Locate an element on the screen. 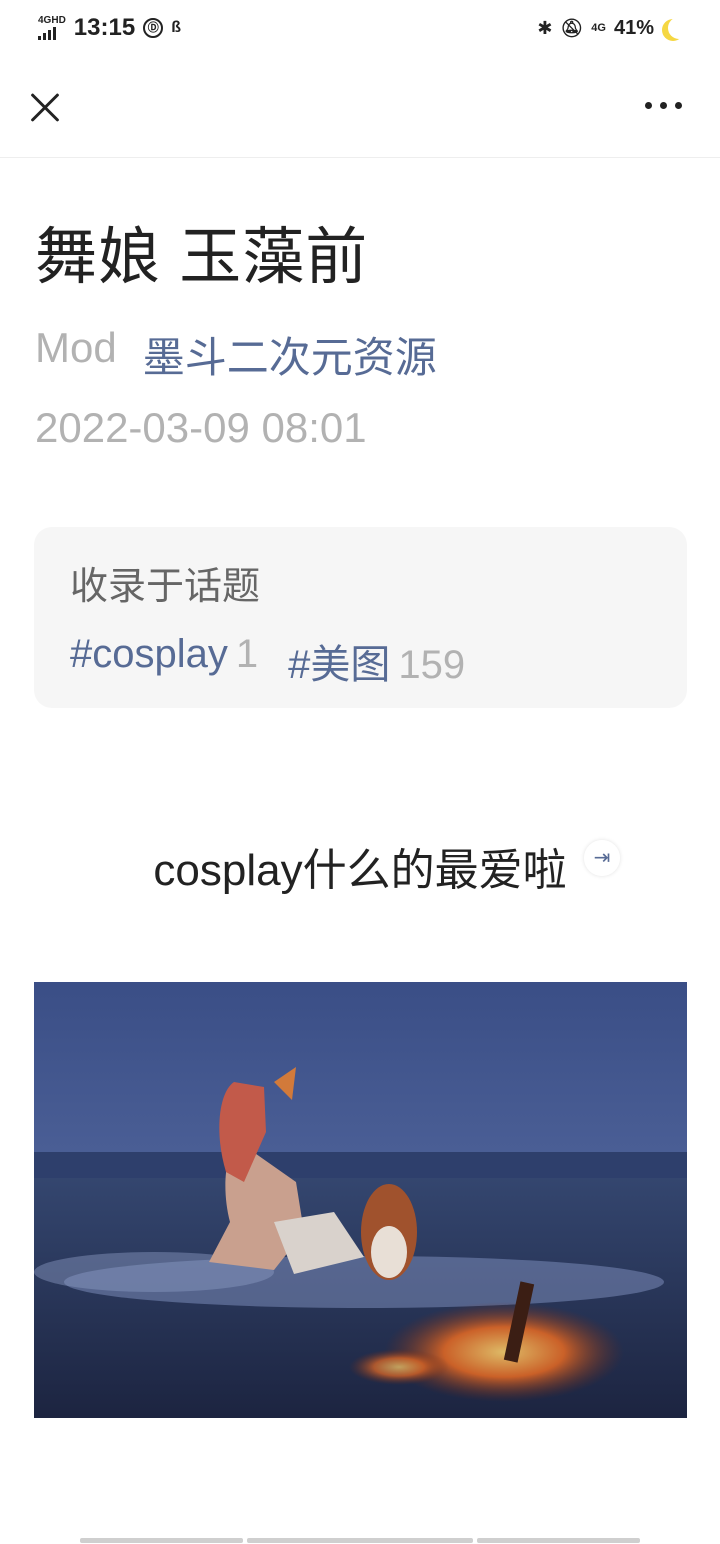 This screenshot has height=1544, width=720. notification-icon: Ⓓ is located at coordinates (153, 28).